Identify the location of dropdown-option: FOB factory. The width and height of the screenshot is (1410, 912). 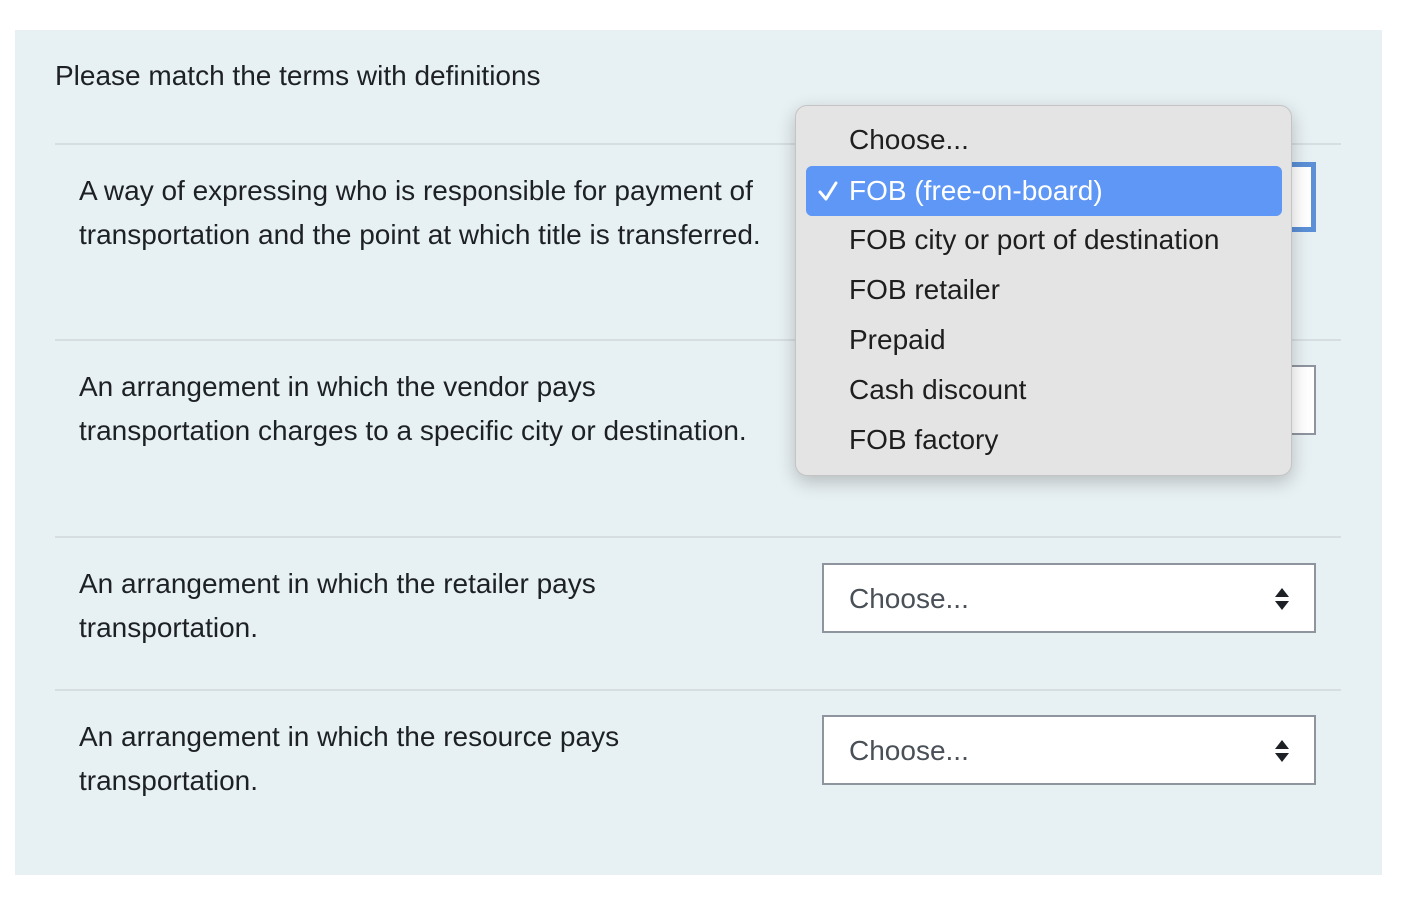
(1044, 440).